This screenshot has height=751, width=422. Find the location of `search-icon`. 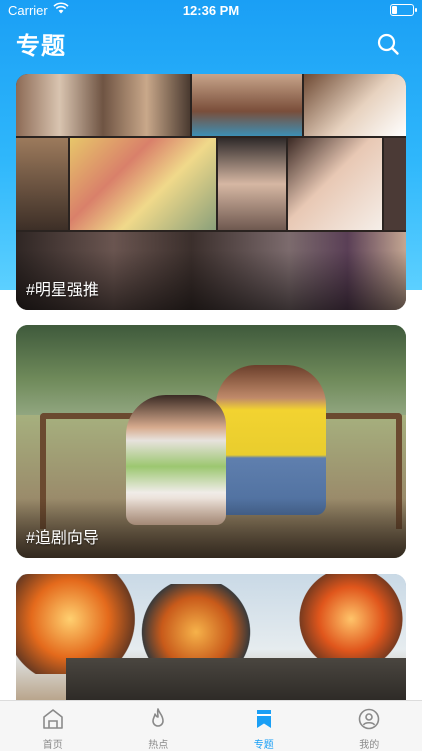

search-icon is located at coordinates (388, 44).